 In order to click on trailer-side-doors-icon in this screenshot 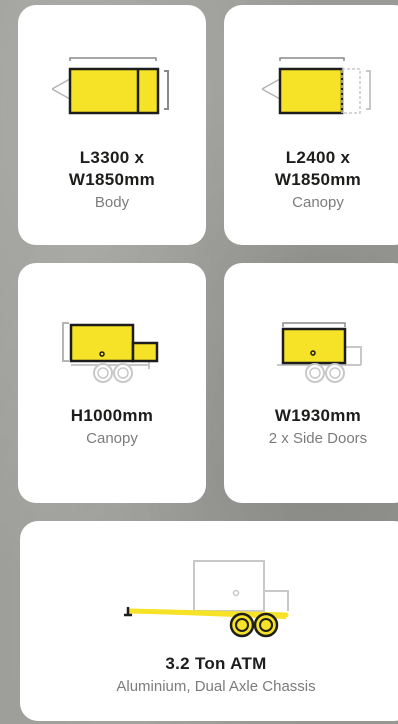, I will do `click(311, 353)`.